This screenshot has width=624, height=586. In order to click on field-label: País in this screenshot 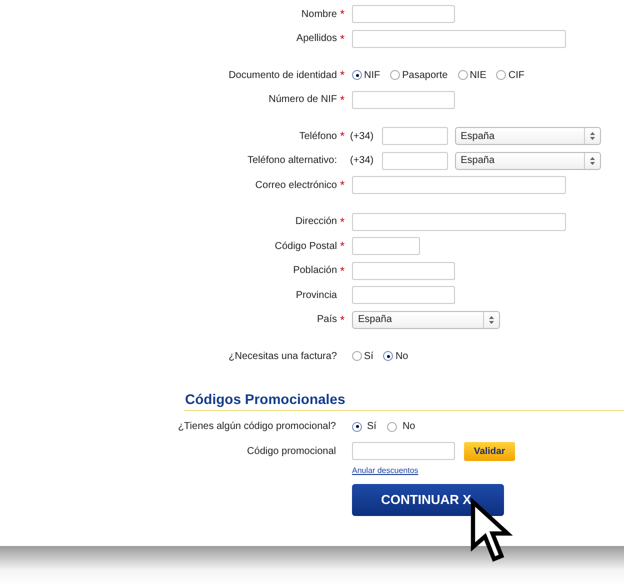, I will do `click(326, 320)`.